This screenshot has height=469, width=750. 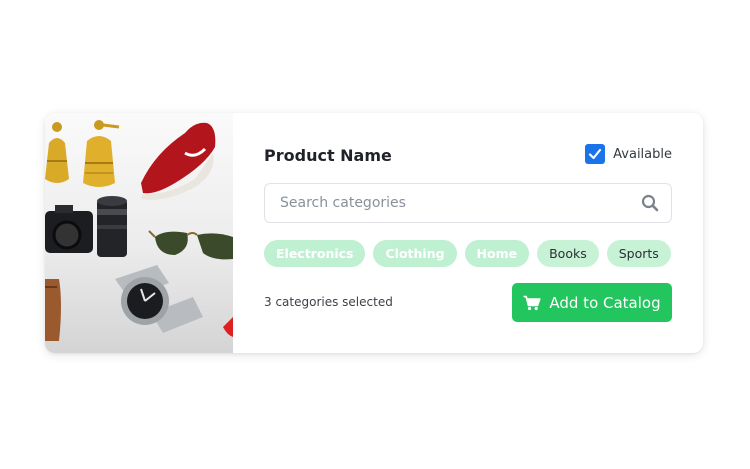 I want to click on bag-illustration, so click(x=53, y=310).